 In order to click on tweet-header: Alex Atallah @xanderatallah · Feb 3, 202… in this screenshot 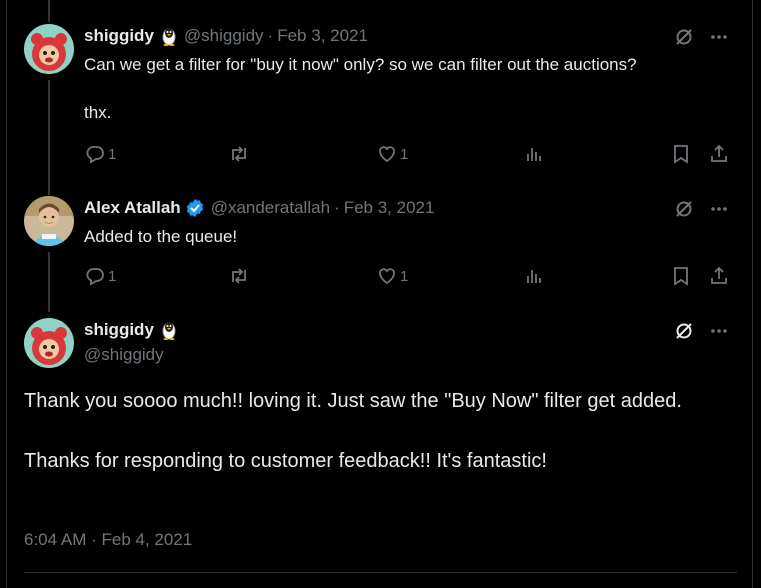, I will do `click(259, 208)`.